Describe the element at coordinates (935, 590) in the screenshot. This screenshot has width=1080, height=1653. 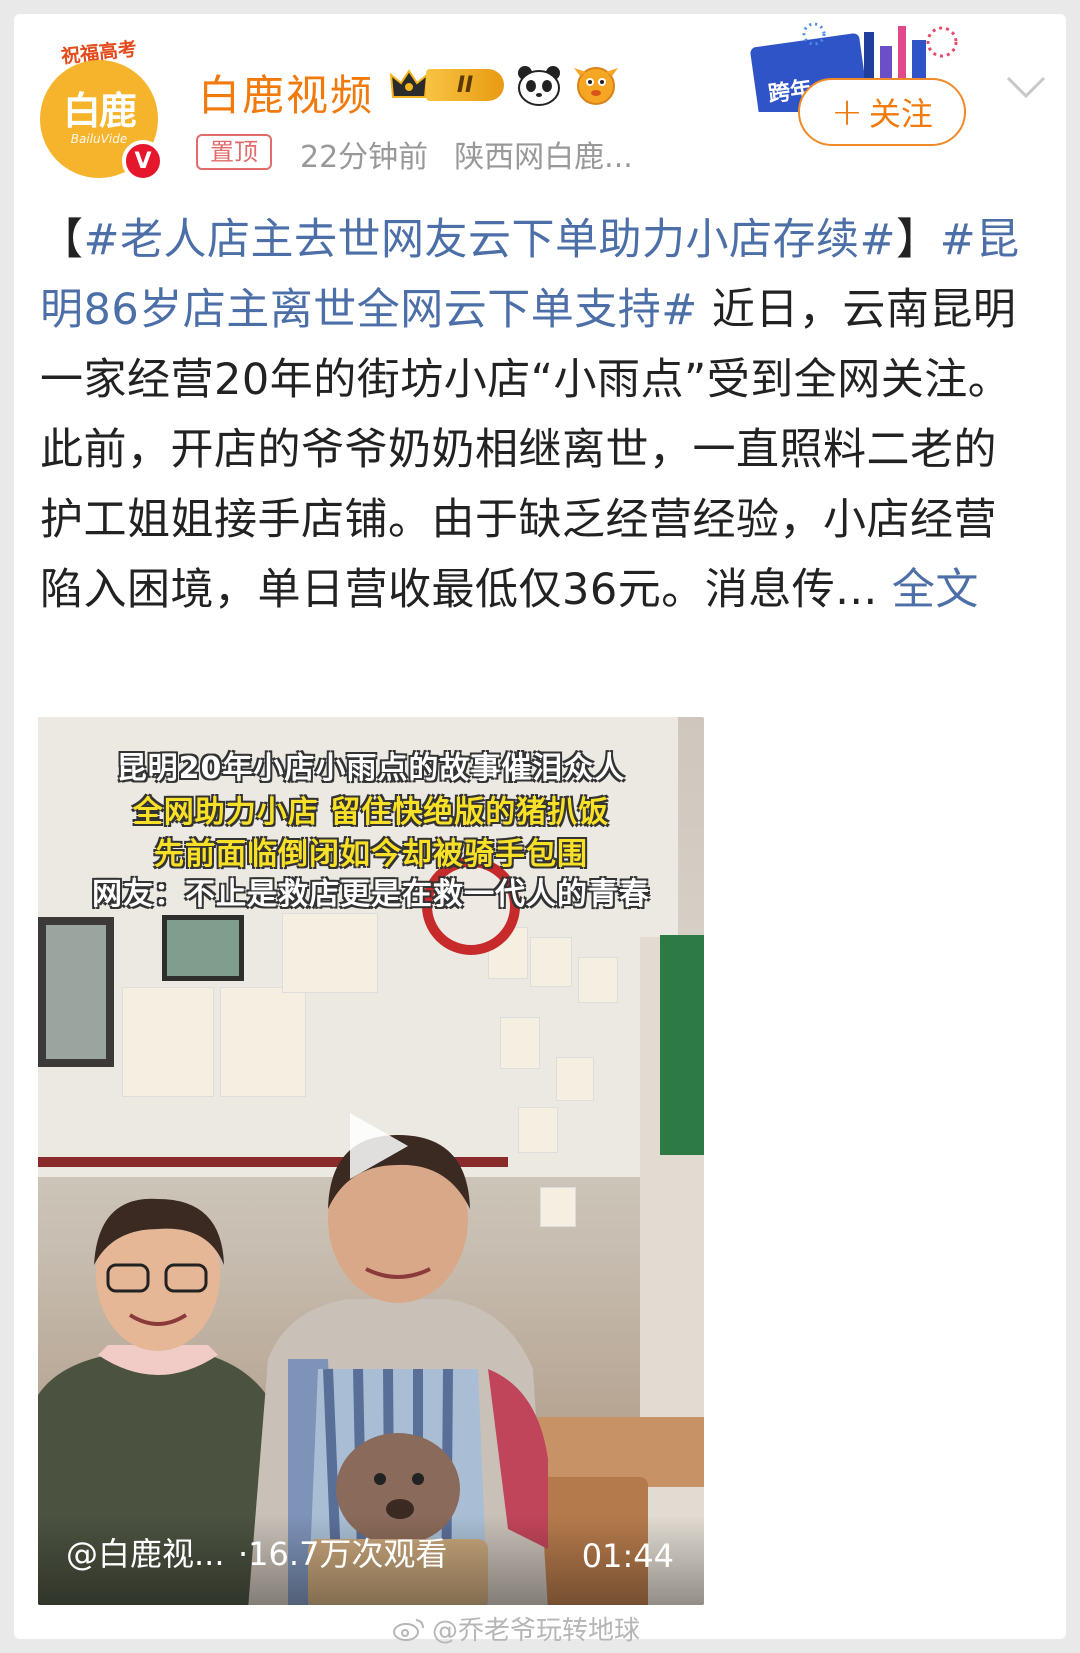
I see `full-text-link: 全文` at that location.